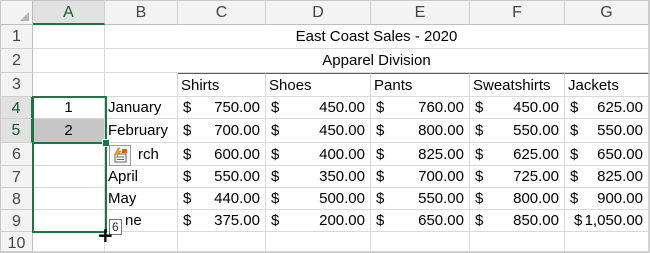  Describe the element at coordinates (69, 154) in the screenshot. I see `cell-a6` at that location.